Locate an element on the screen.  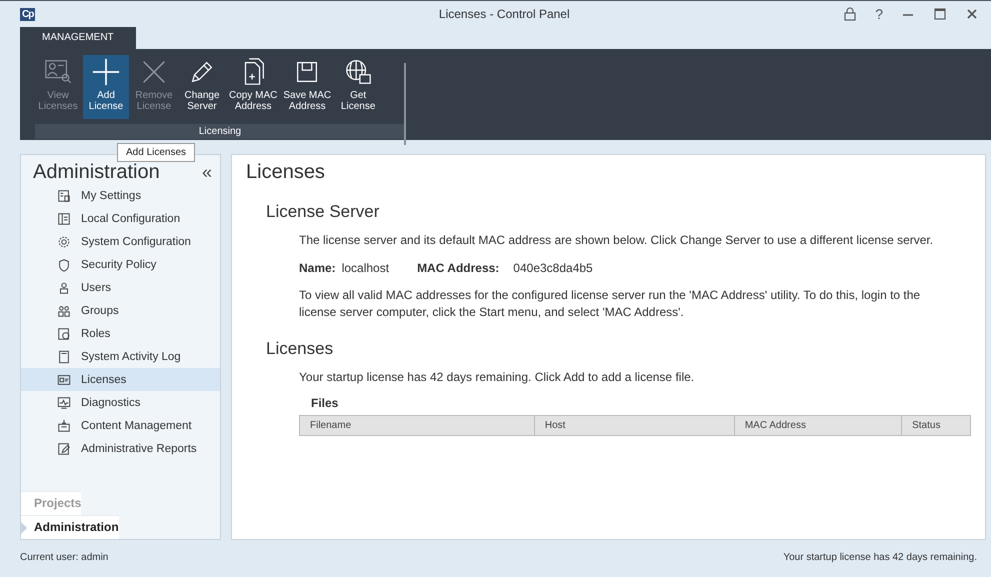
sidebar-item: Licenses is located at coordinates (120, 379).